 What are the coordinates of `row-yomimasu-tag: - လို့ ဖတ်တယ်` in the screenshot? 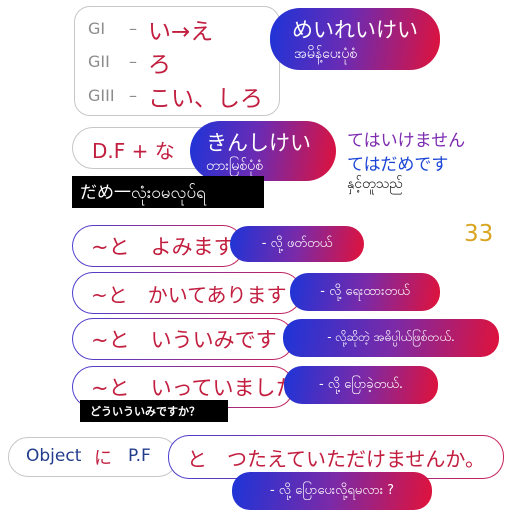 It's located at (297, 244).